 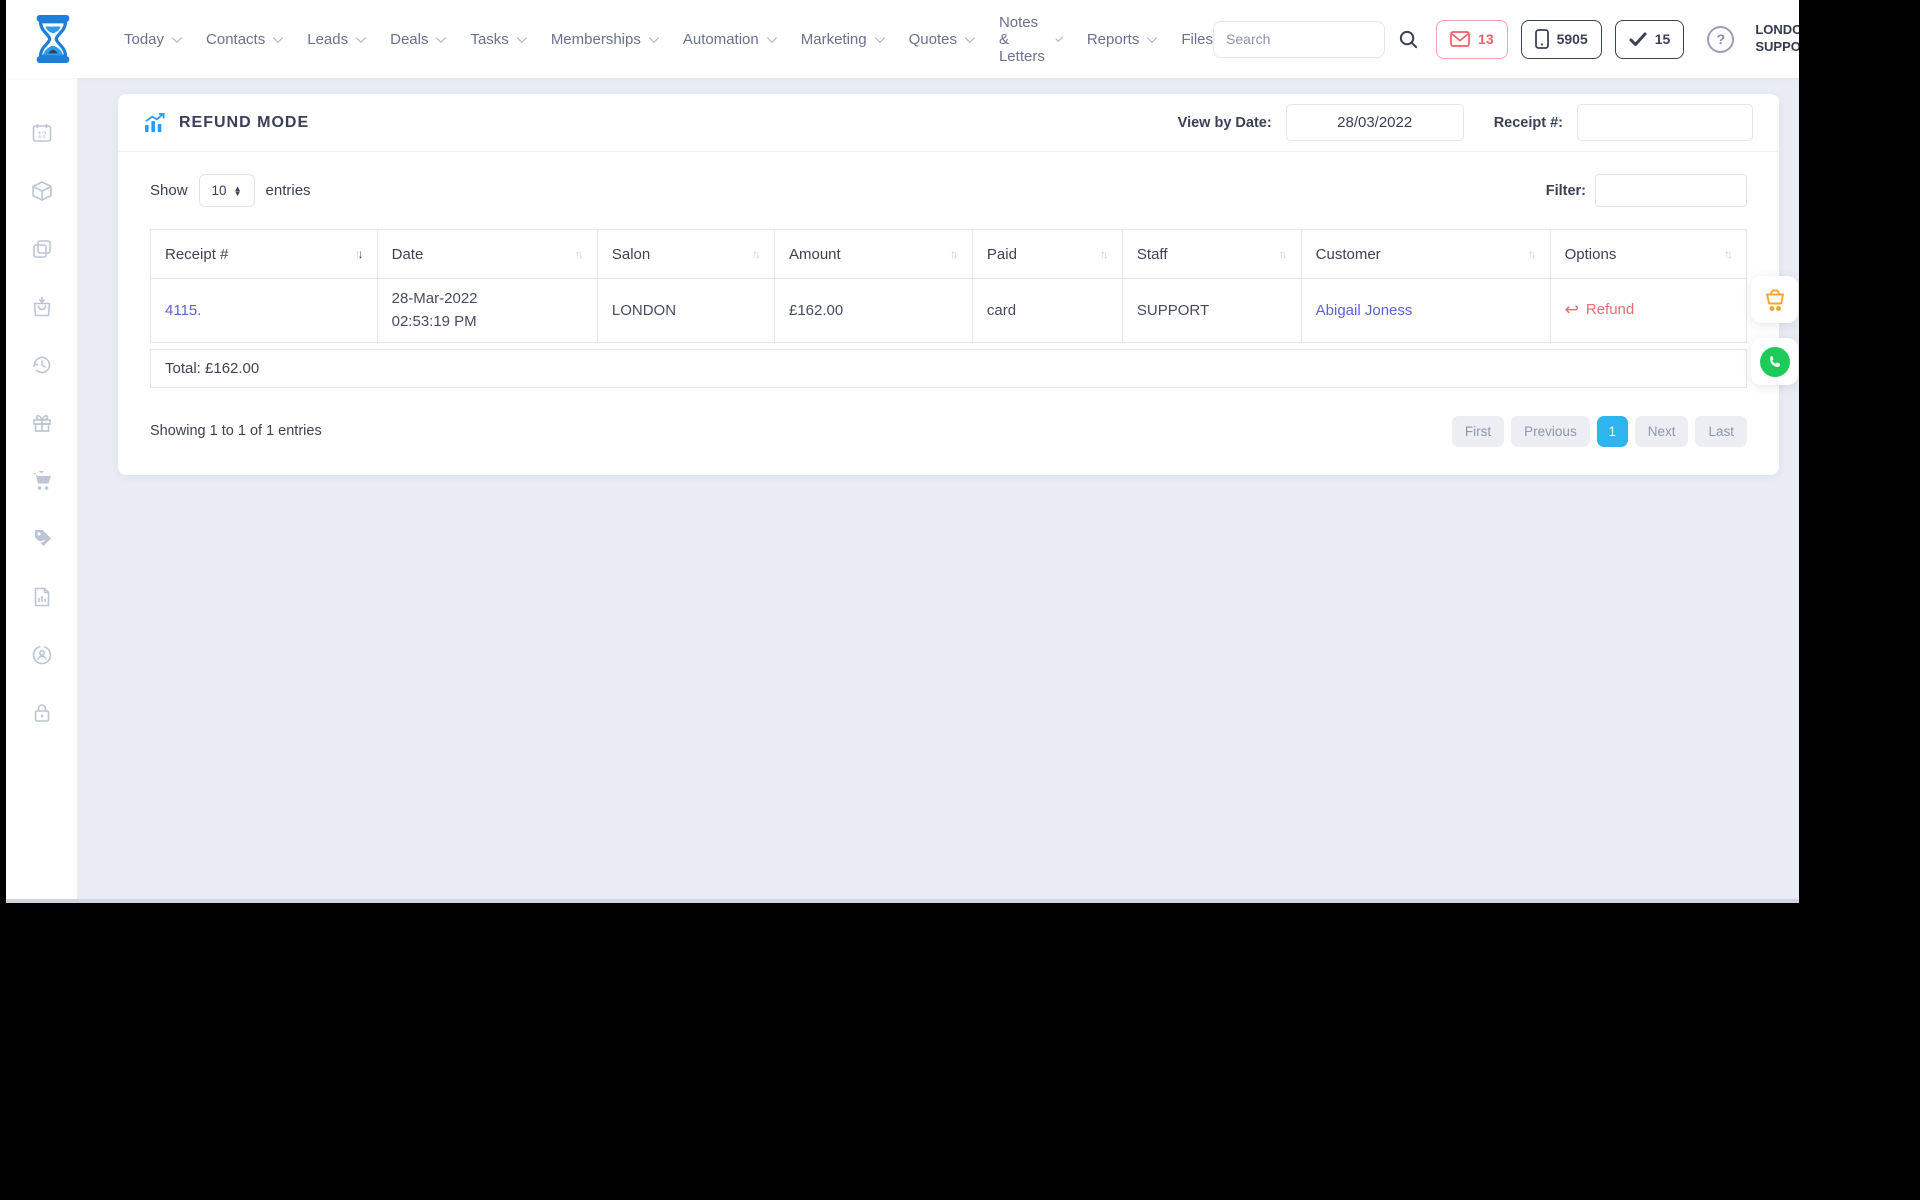 What do you see at coordinates (1671, 190) in the screenshot?
I see `filter-input` at bounding box center [1671, 190].